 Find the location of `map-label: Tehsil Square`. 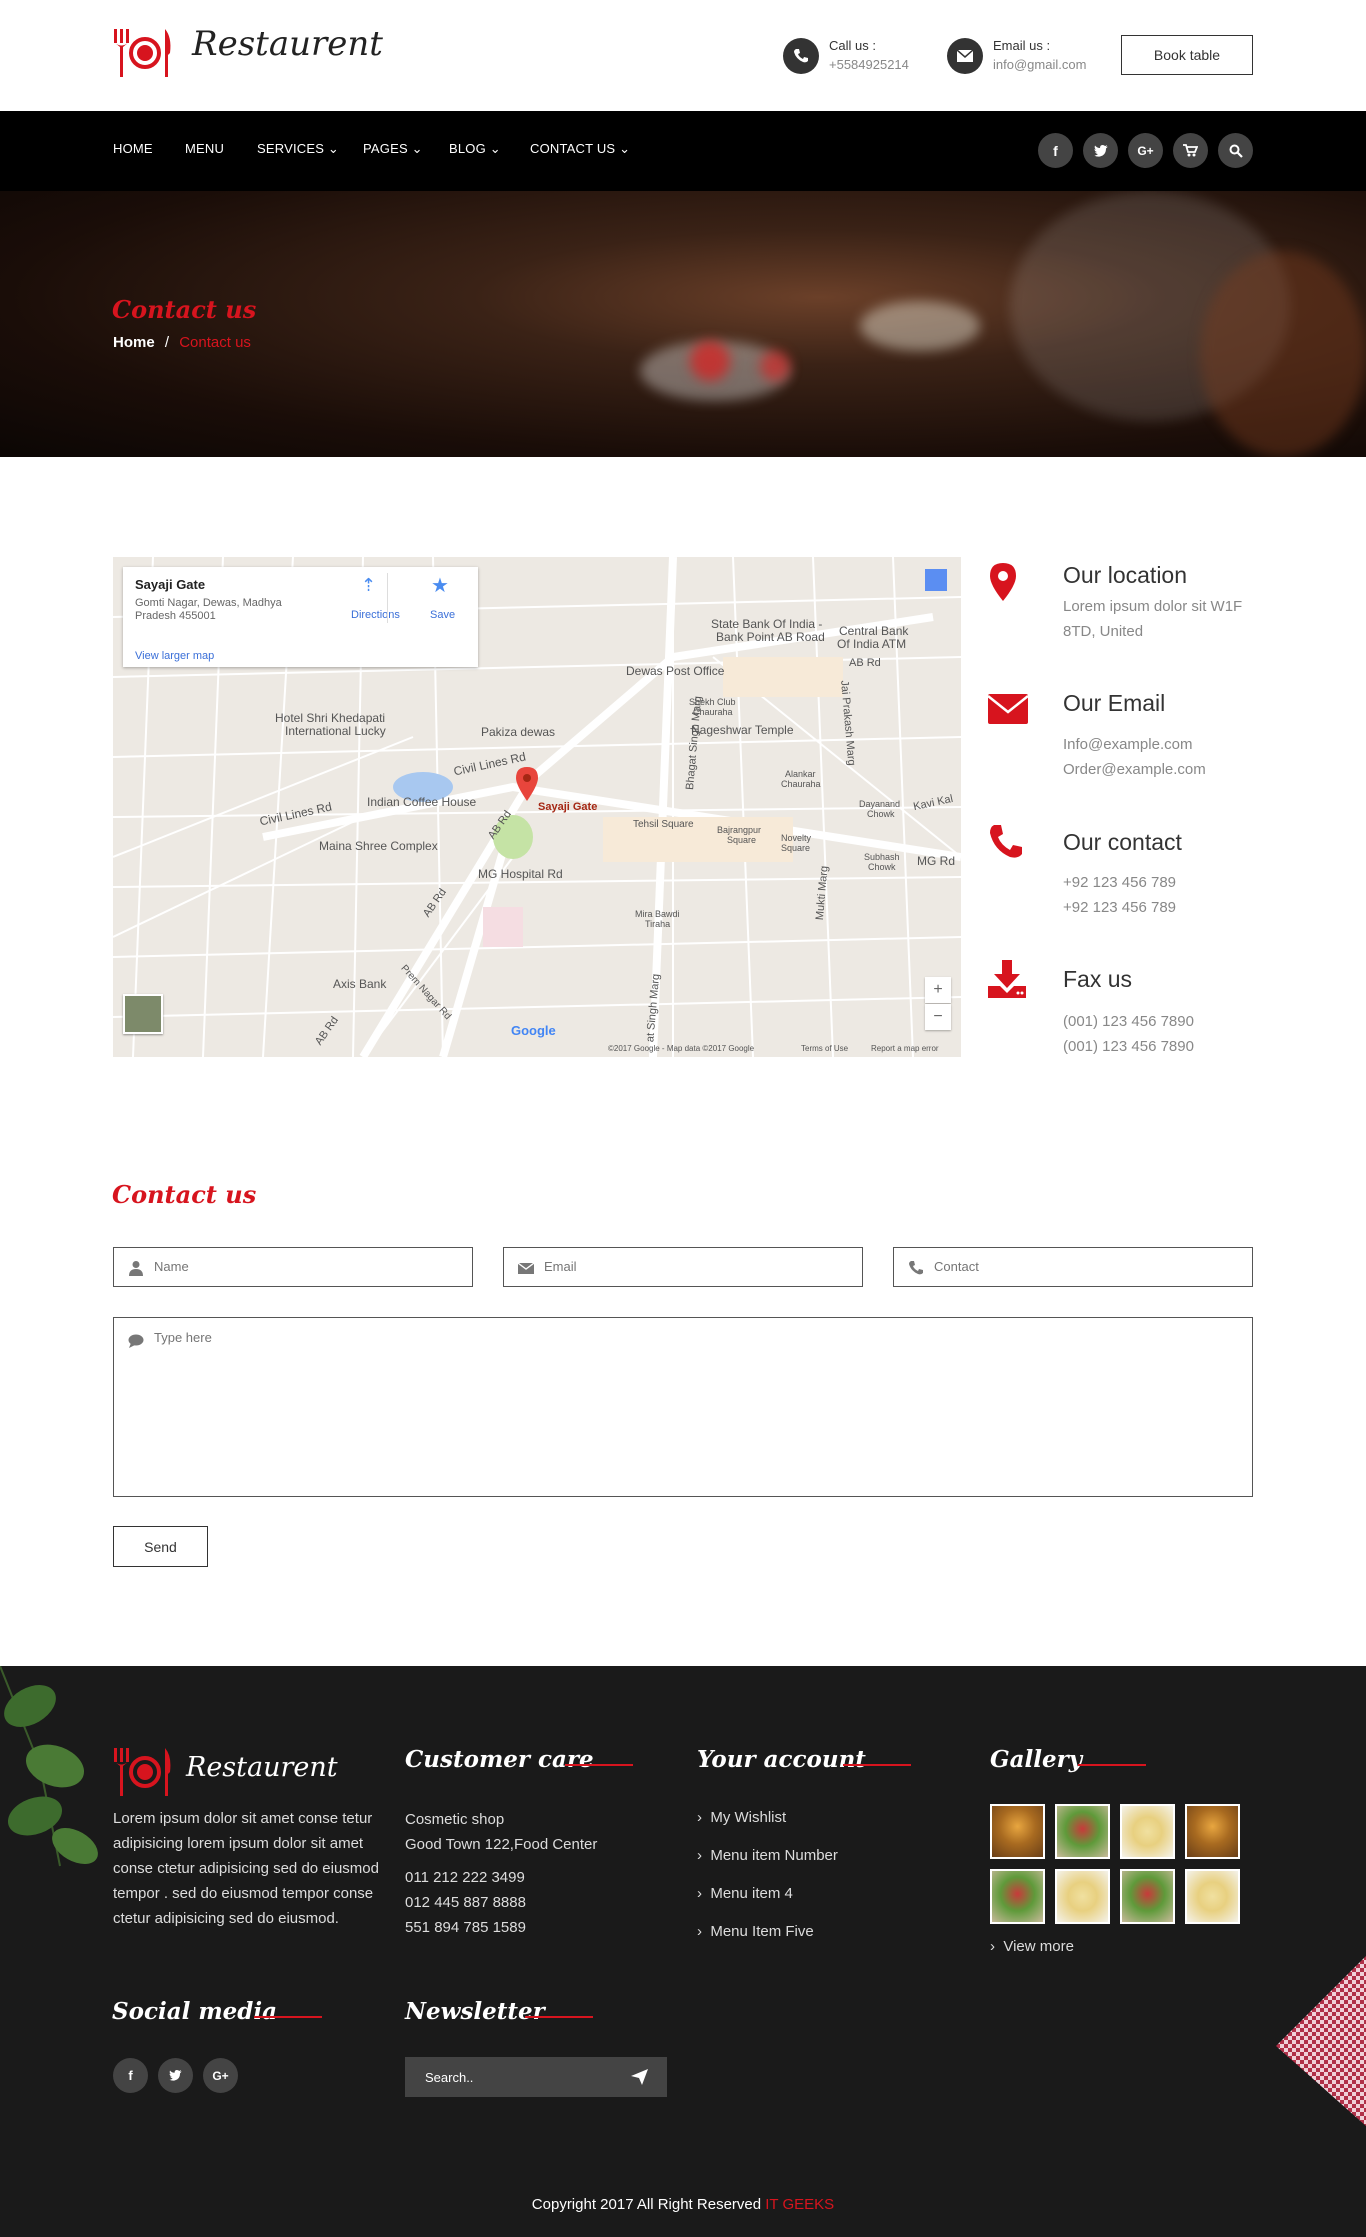

map-label: Tehsil Square is located at coordinates (663, 824).